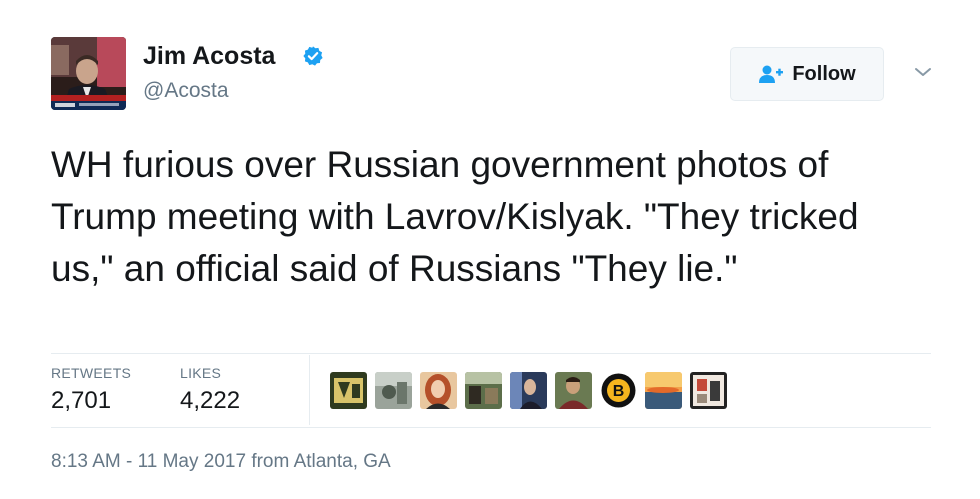 Image resolution: width=980 pixels, height=499 pixels. What do you see at coordinates (209, 56) in the screenshot?
I see `author-name: Jim Acosta` at bounding box center [209, 56].